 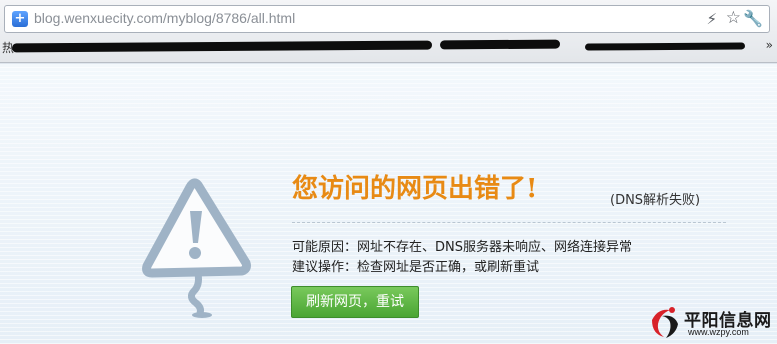 I want to click on error-detail: (DNS解析失败), so click(x=655, y=200).